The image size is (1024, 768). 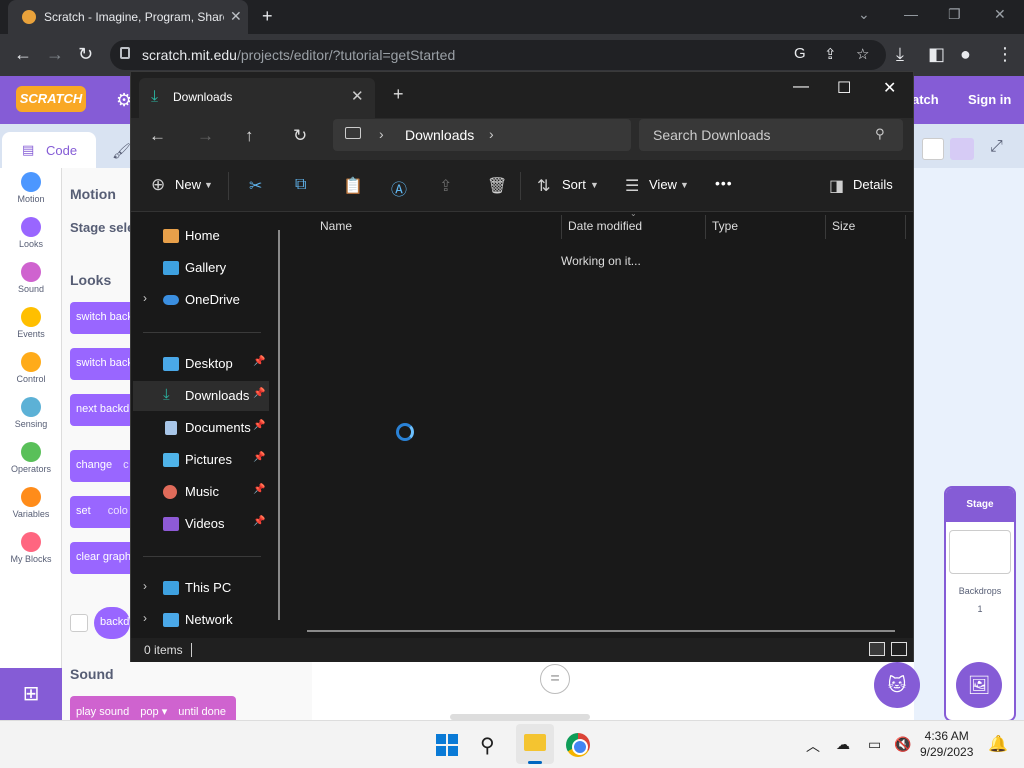 I want to click on explorer-minimize-button: —, so click(x=801, y=87).